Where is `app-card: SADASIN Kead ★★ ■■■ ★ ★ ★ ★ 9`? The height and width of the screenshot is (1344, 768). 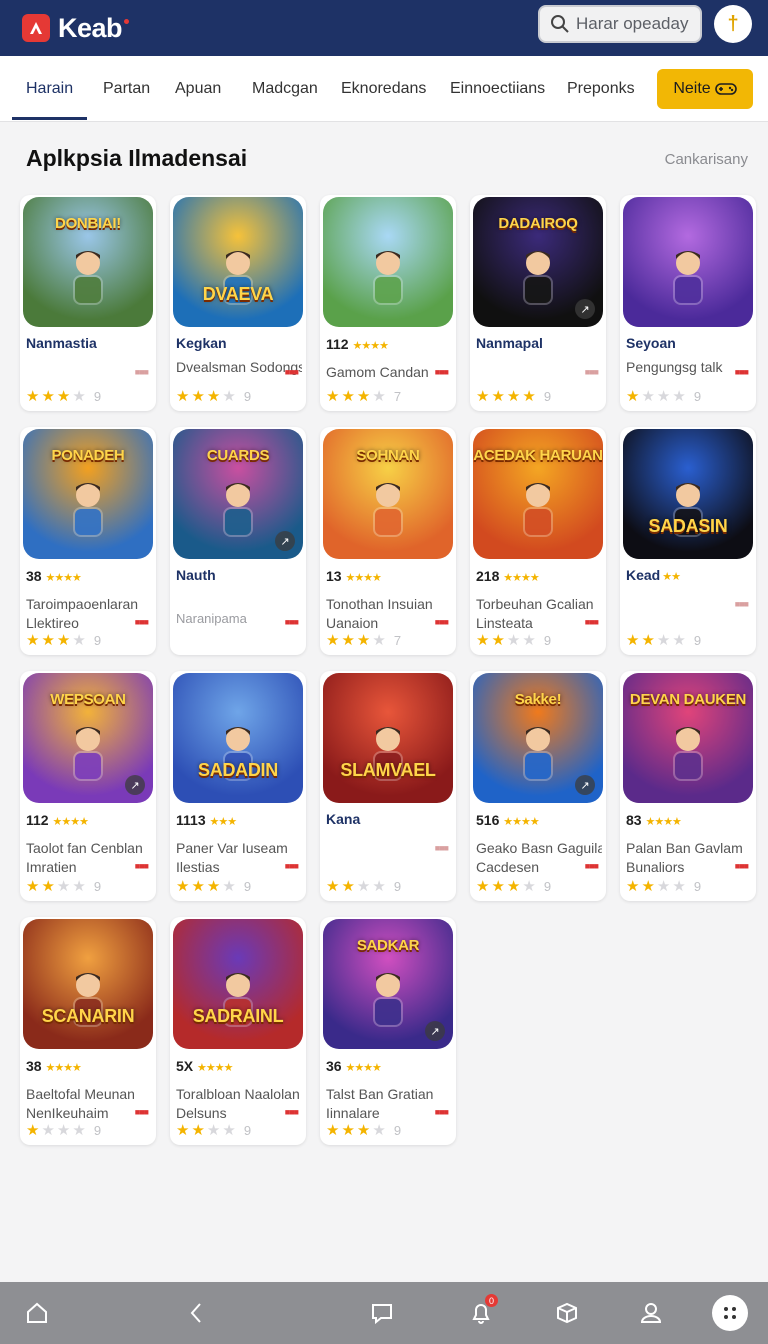 app-card: SADASIN Kead ★★ ■■■ ★ ★ ★ ★ 9 is located at coordinates (688, 541).